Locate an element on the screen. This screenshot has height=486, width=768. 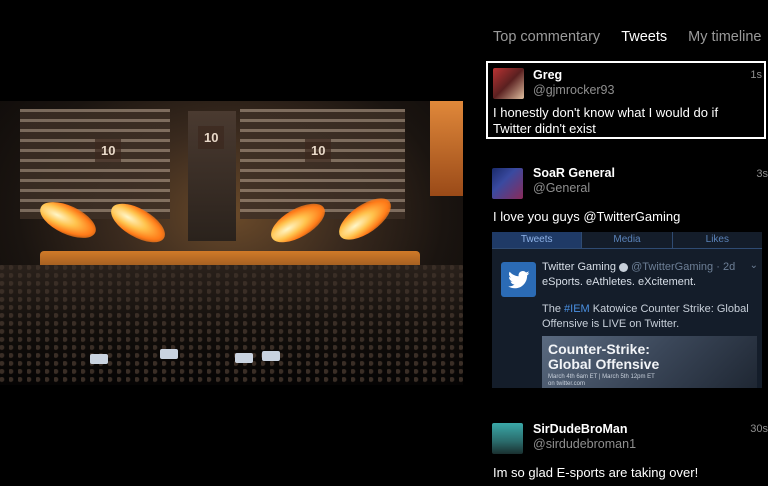
tweet-timestamp: 3s is located at coordinates (762, 174).